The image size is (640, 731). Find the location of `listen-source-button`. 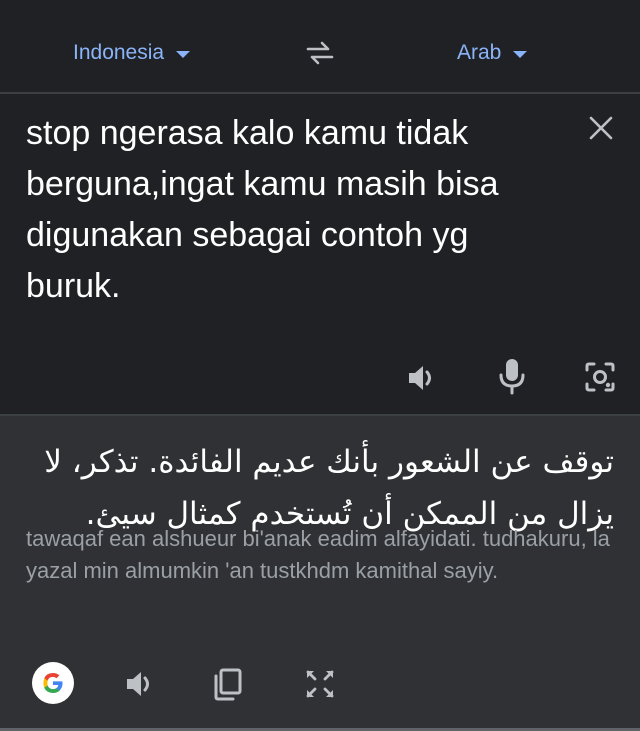

listen-source-button is located at coordinates (422, 378).